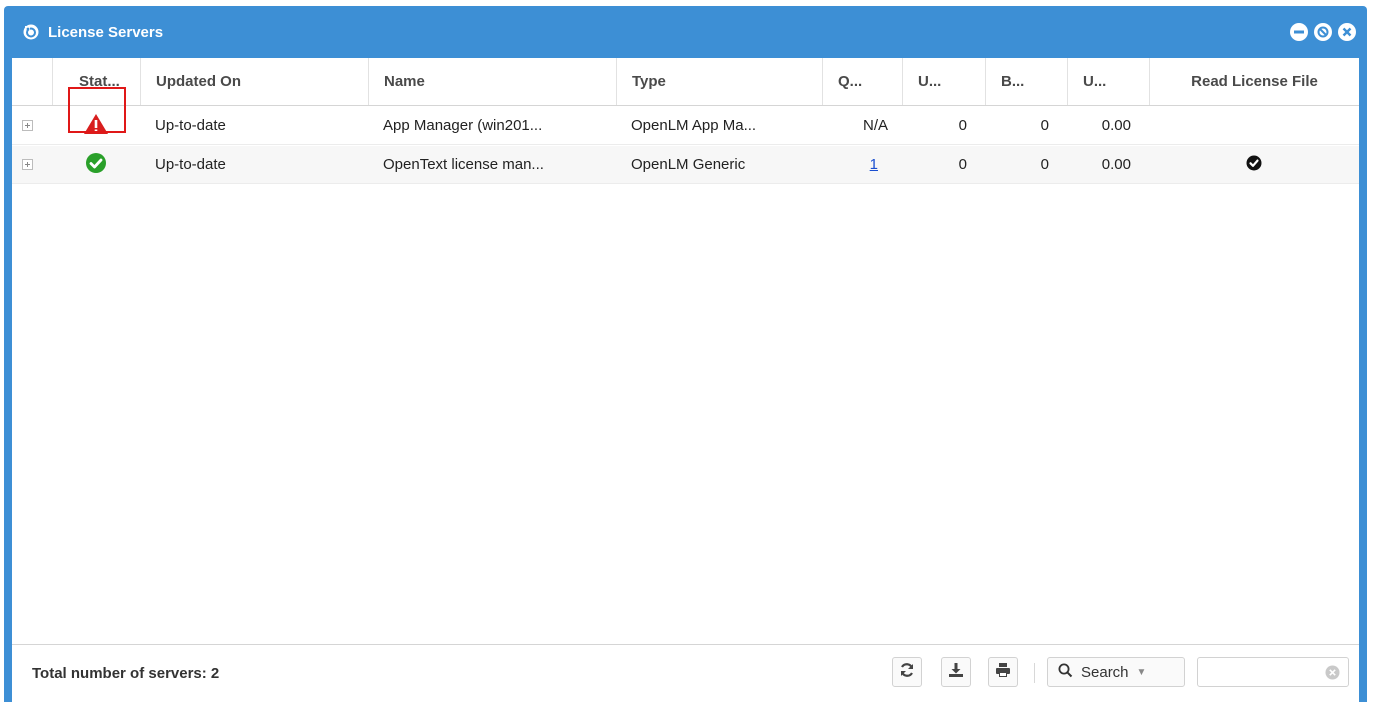 This screenshot has width=1373, height=702. Describe the element at coordinates (1332, 672) in the screenshot. I see `clear-search-icon` at that location.